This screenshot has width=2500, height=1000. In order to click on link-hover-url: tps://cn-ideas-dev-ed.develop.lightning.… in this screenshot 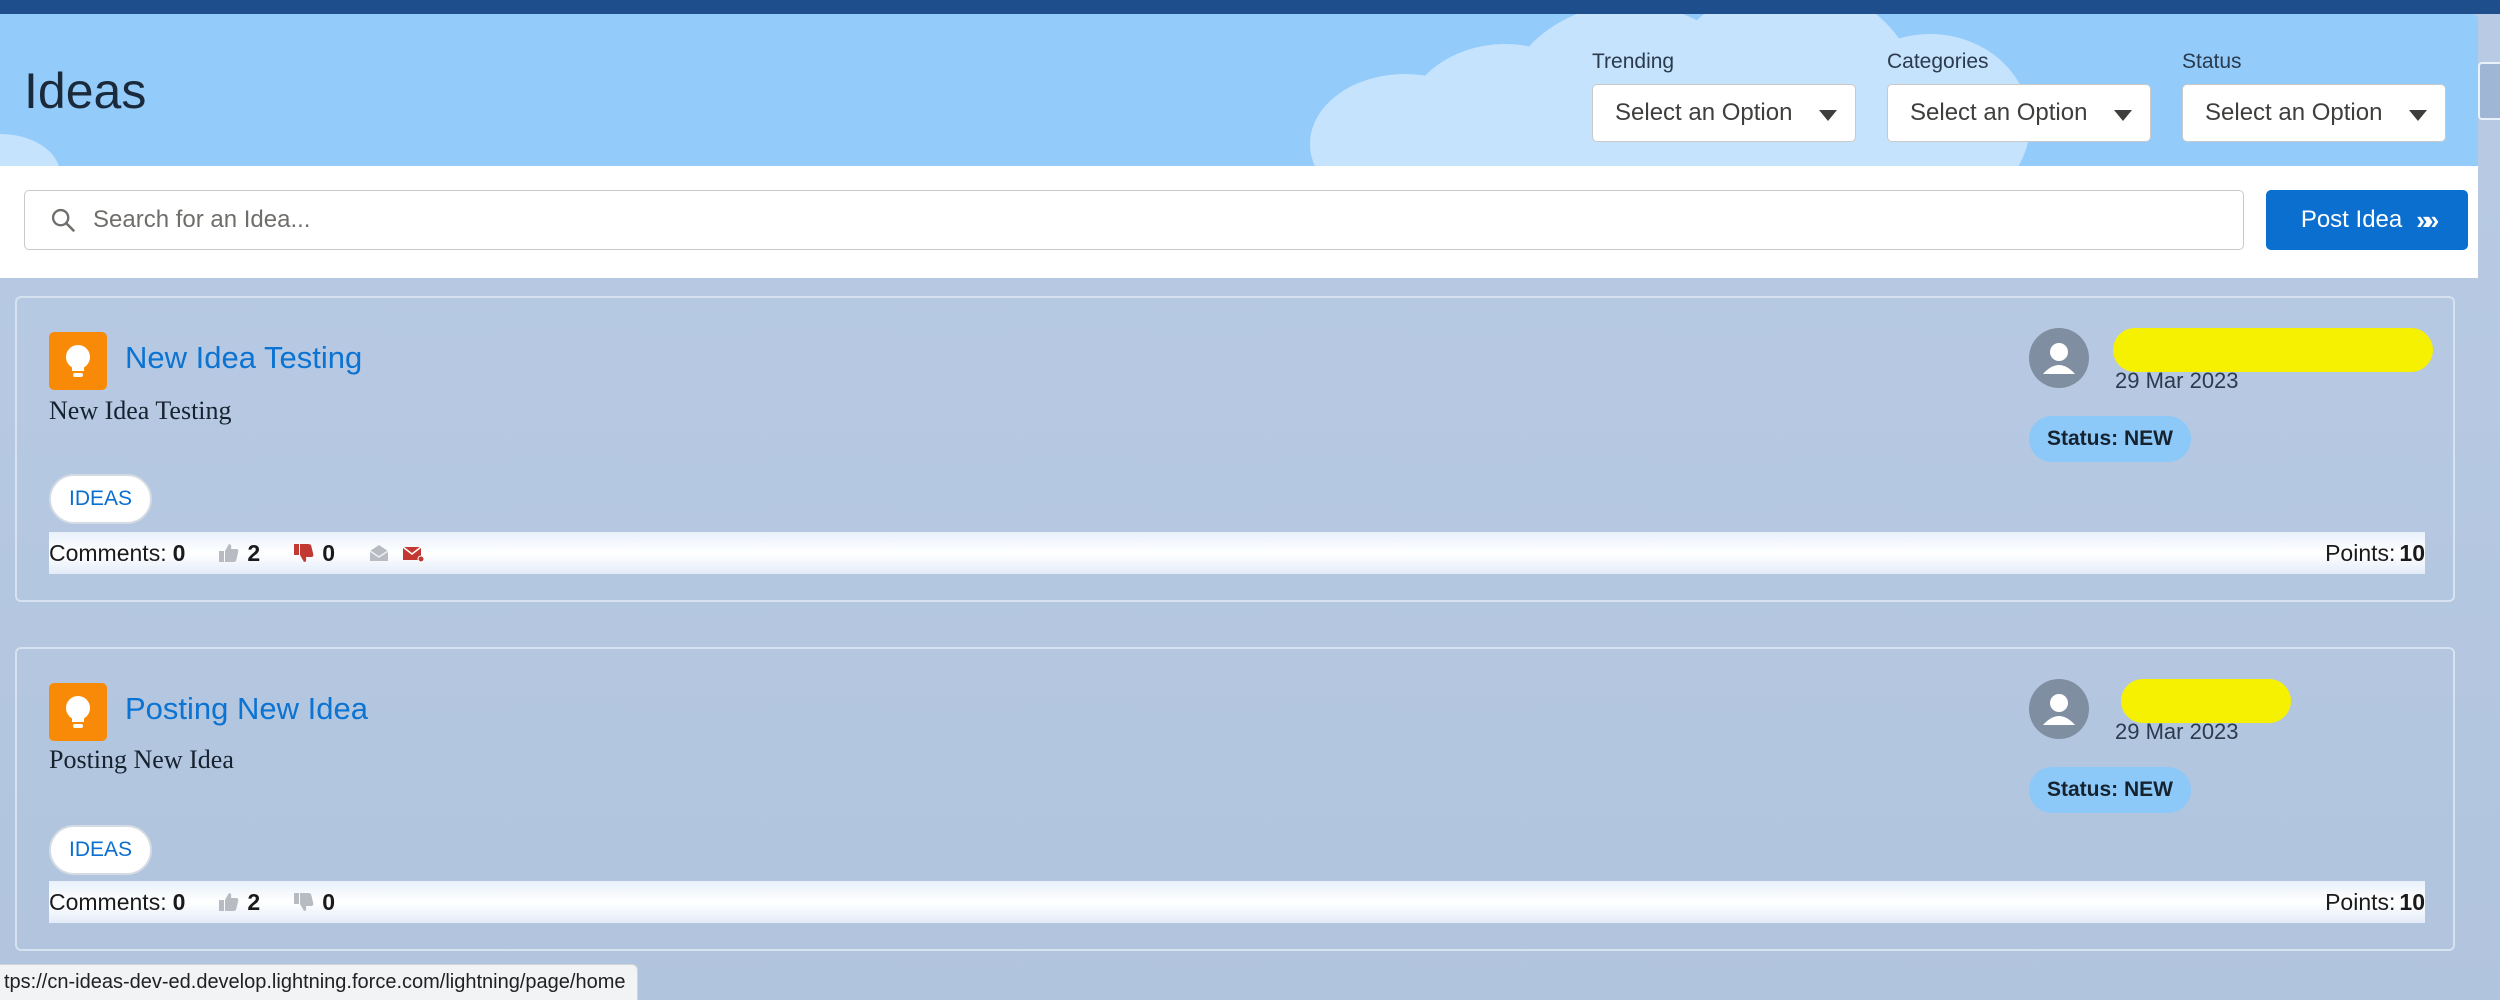, I will do `click(319, 982)`.